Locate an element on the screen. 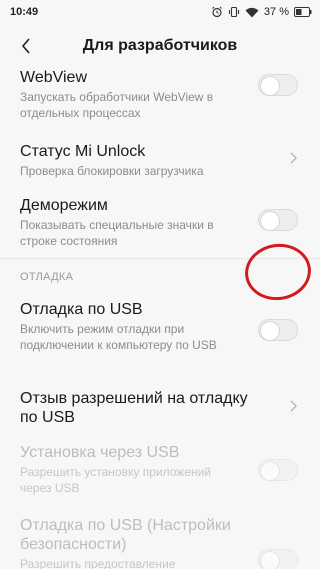 The height and width of the screenshot is (569, 320). battery-icon is located at coordinates (303, 12).